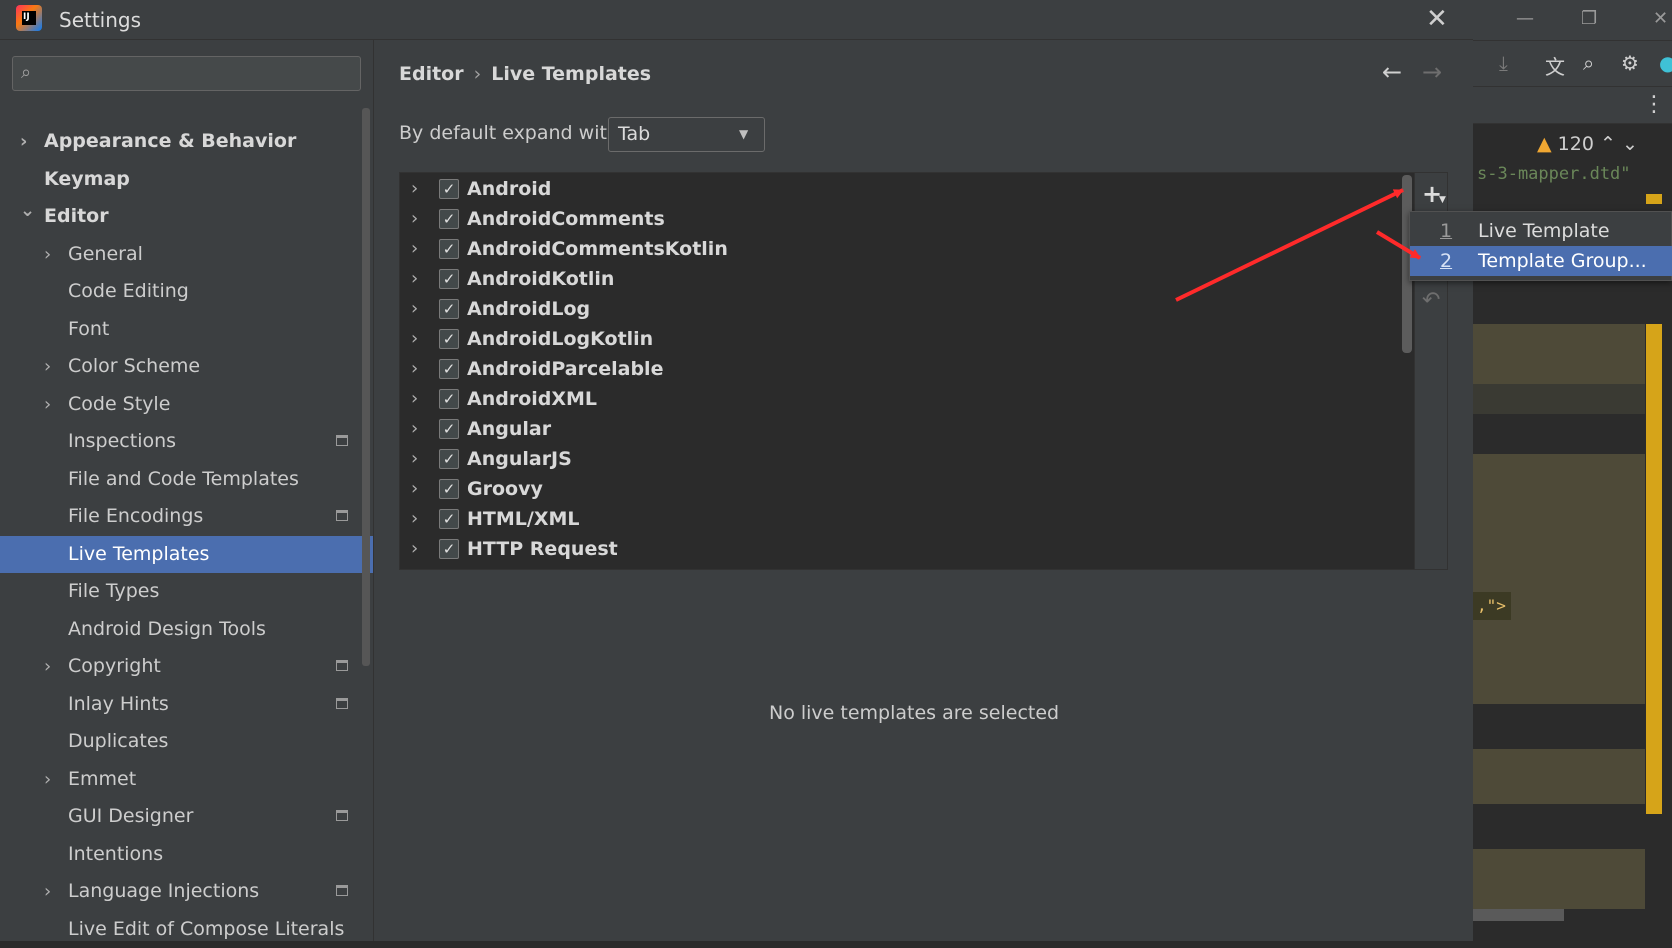 The height and width of the screenshot is (948, 1672). What do you see at coordinates (1392, 72) in the screenshot?
I see `back-arrow-icon: ←` at bounding box center [1392, 72].